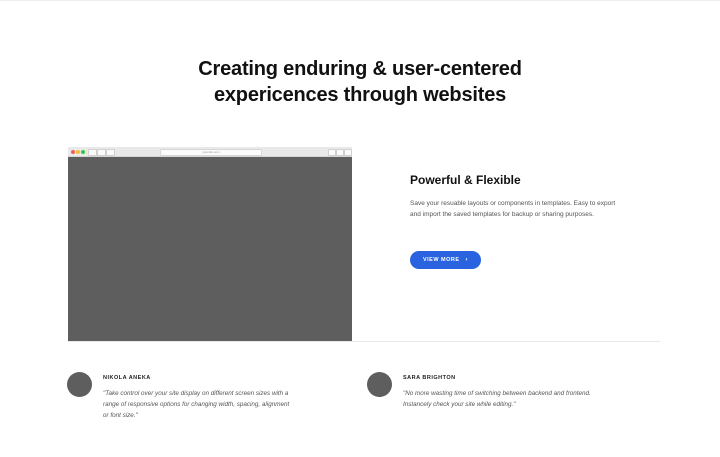 The height and width of the screenshot is (457, 720). I want to click on new-tab-icon, so click(348, 152).